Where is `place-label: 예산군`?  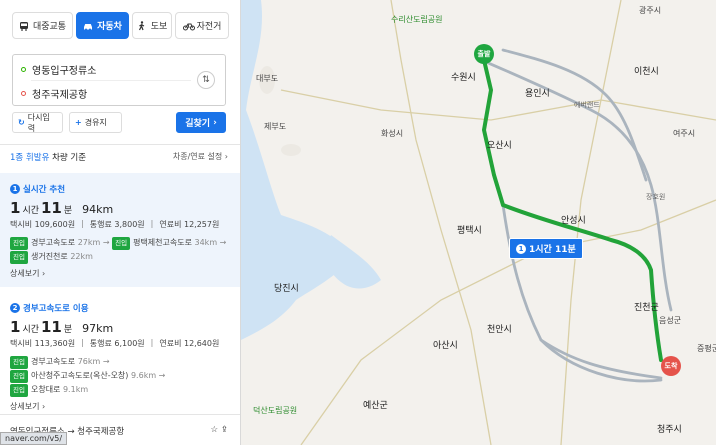
place-label: 예산군 is located at coordinates (375, 406).